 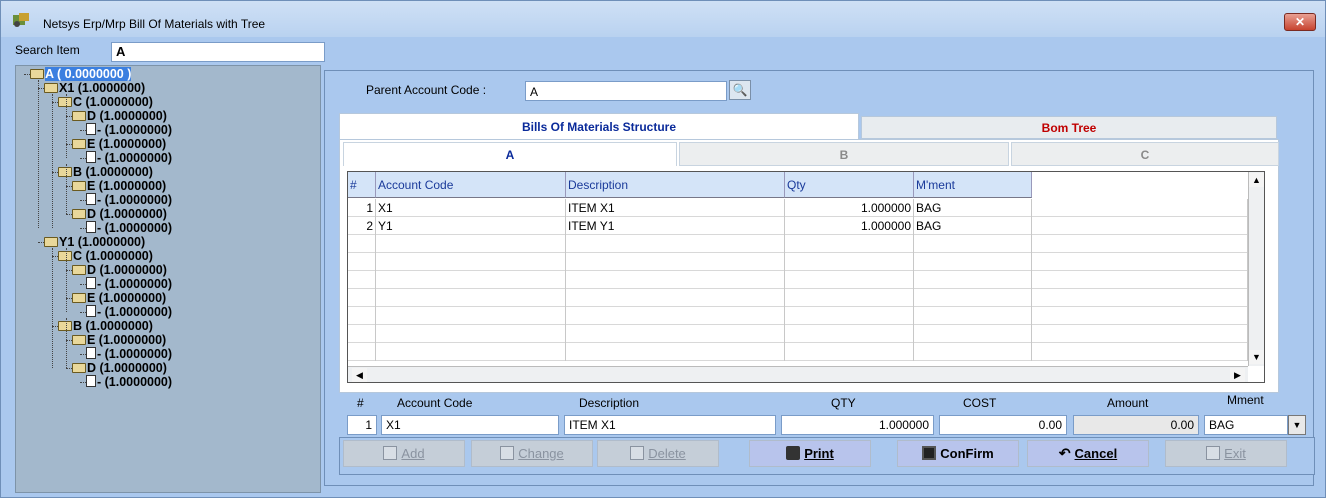 What do you see at coordinates (1300, 22) in the screenshot?
I see `close-button: ✕` at bounding box center [1300, 22].